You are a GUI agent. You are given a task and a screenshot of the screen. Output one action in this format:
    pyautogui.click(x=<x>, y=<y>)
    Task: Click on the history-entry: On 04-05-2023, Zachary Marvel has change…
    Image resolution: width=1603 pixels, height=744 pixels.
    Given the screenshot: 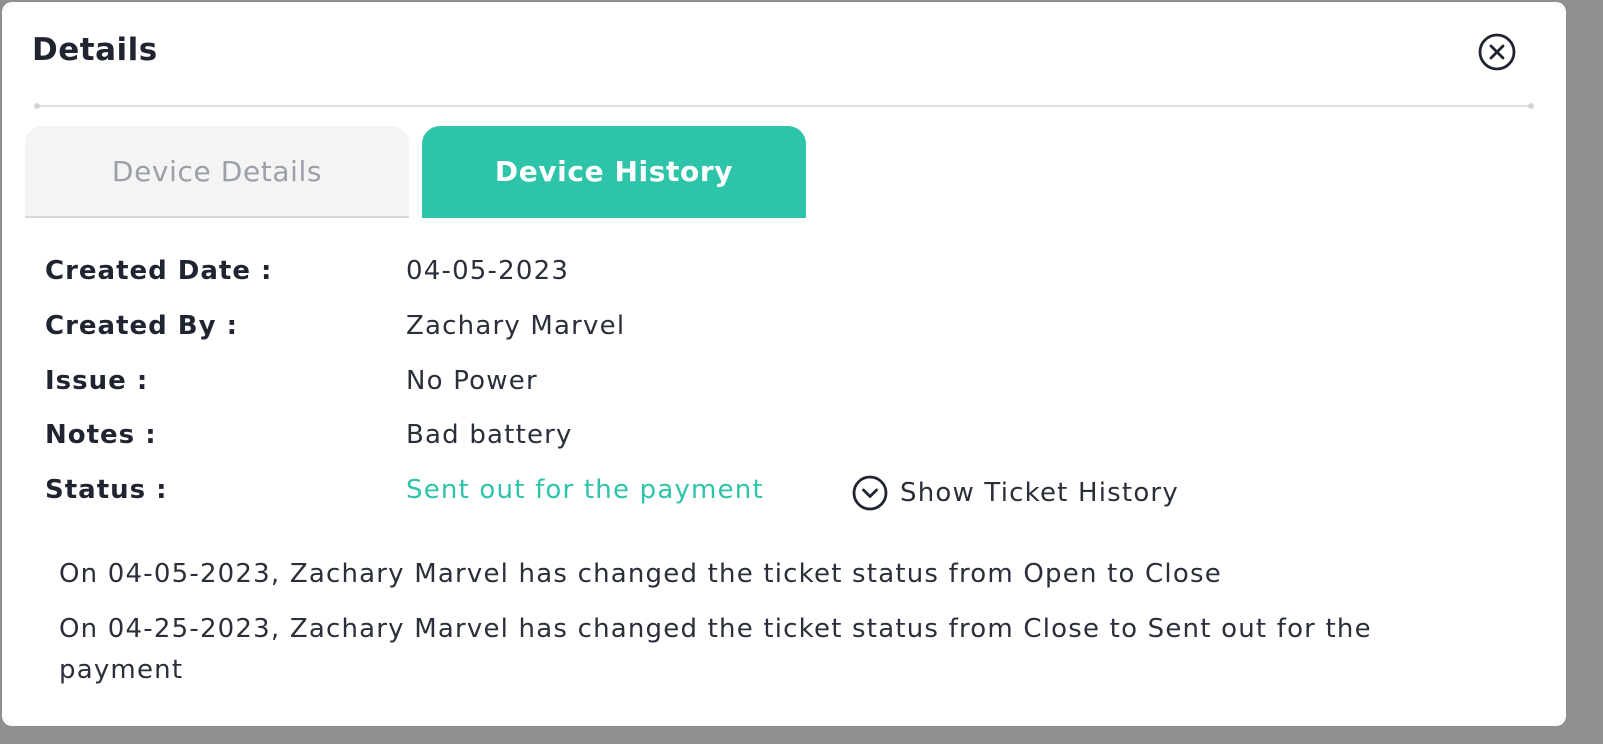 What is the action you would take?
    pyautogui.click(x=640, y=574)
    